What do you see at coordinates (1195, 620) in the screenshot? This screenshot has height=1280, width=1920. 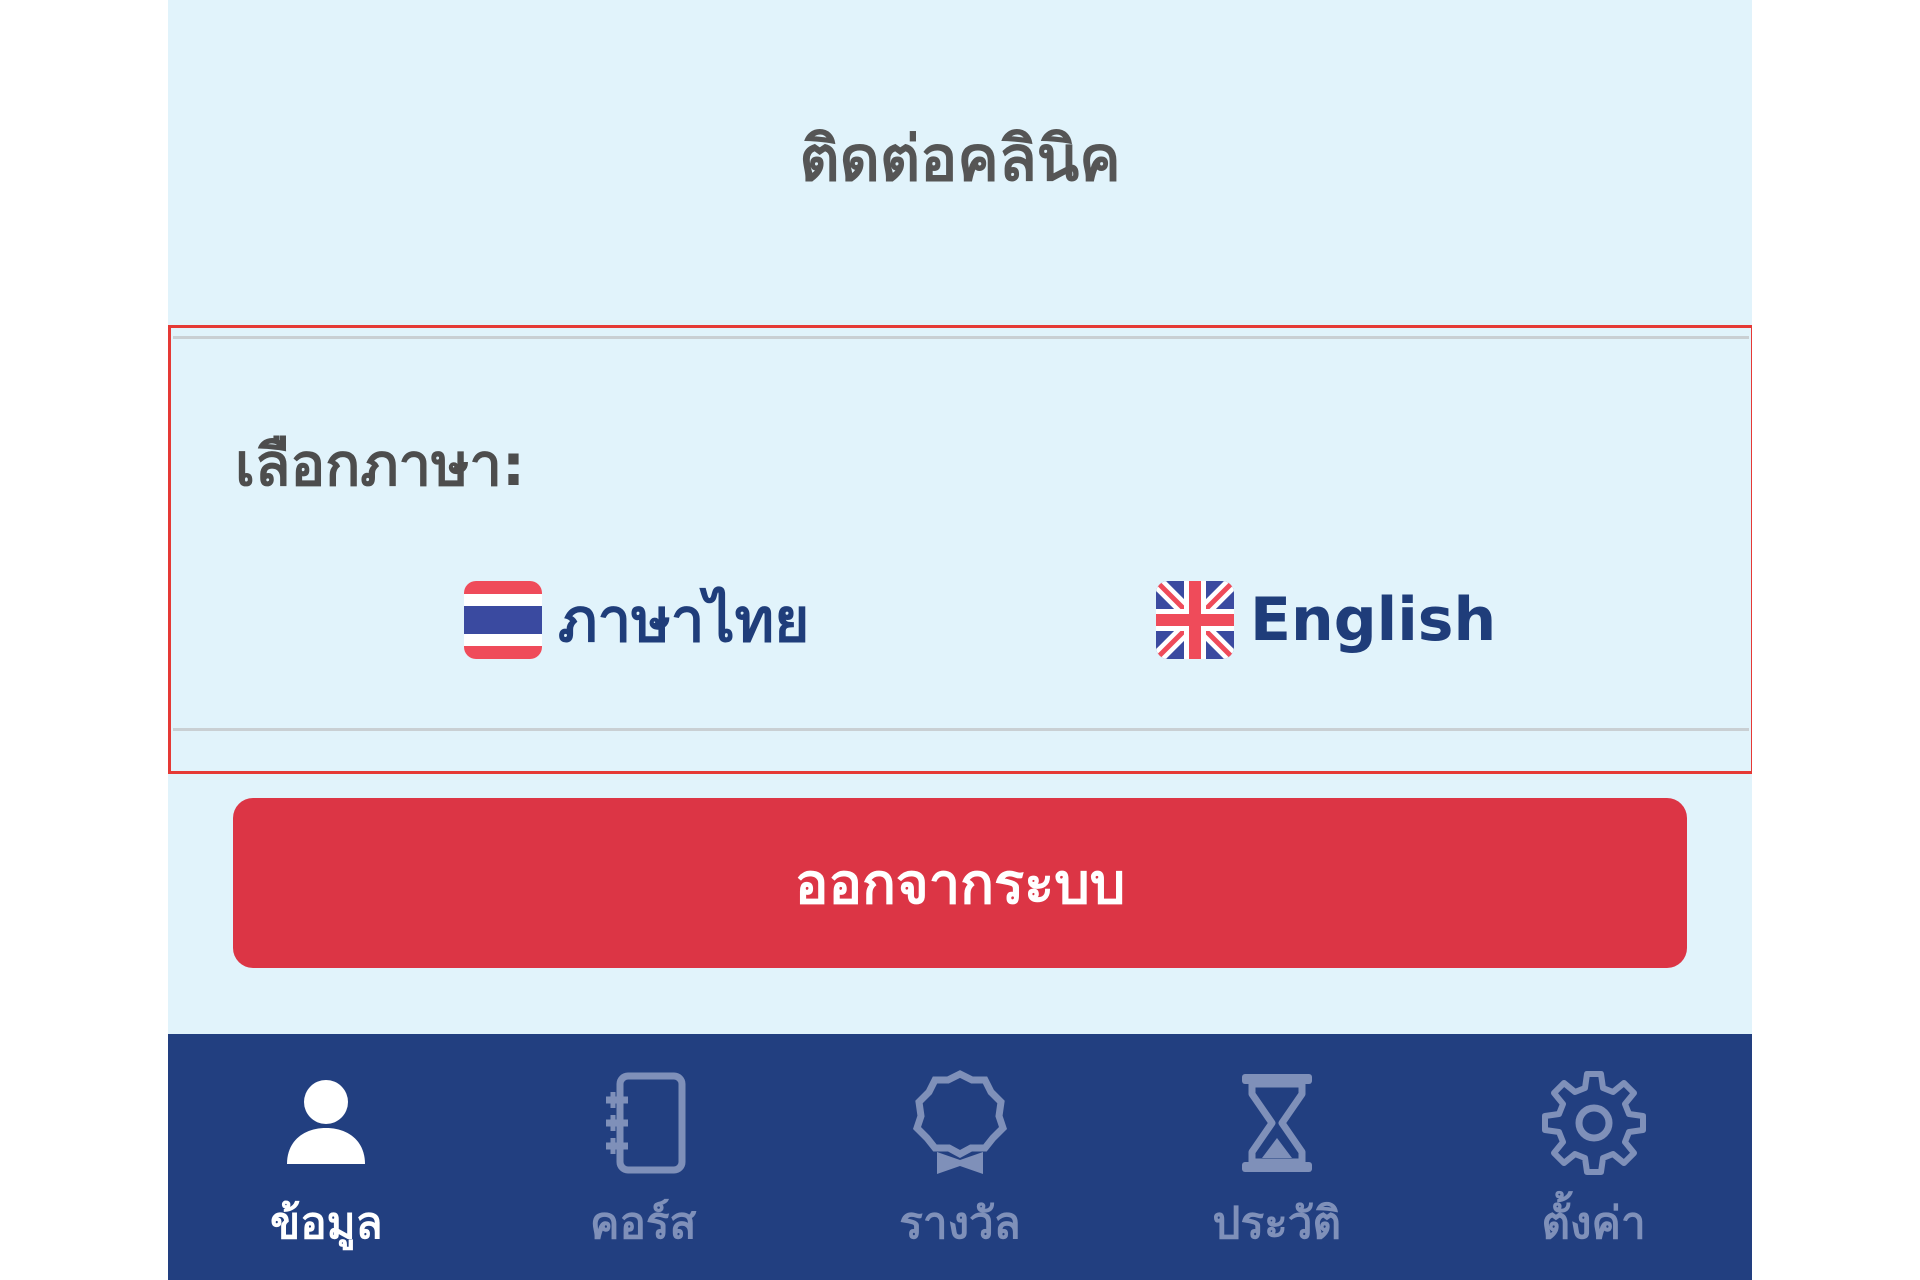 I see `uk-flag-icon` at bounding box center [1195, 620].